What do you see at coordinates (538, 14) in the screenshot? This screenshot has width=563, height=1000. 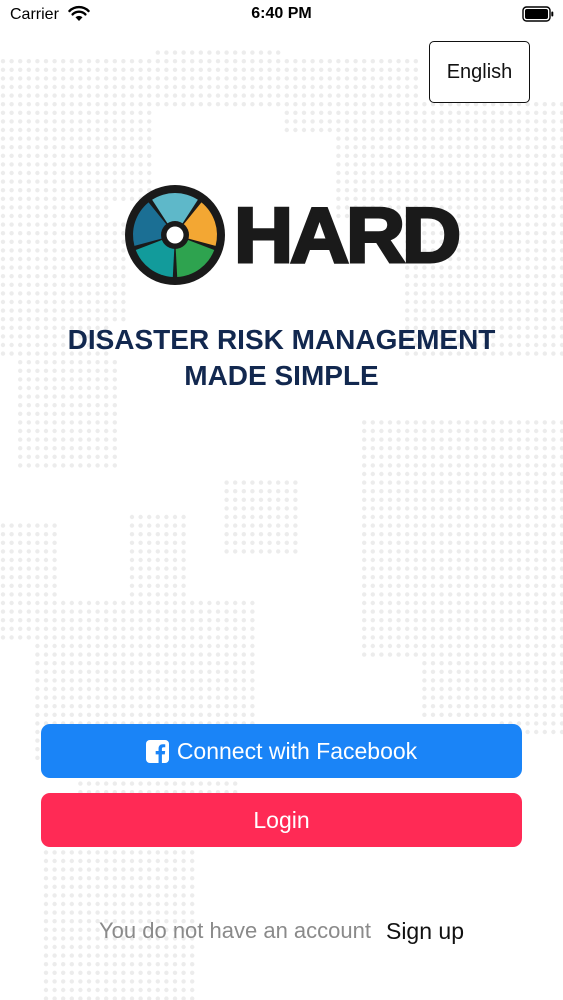 I see `battery-icon` at bounding box center [538, 14].